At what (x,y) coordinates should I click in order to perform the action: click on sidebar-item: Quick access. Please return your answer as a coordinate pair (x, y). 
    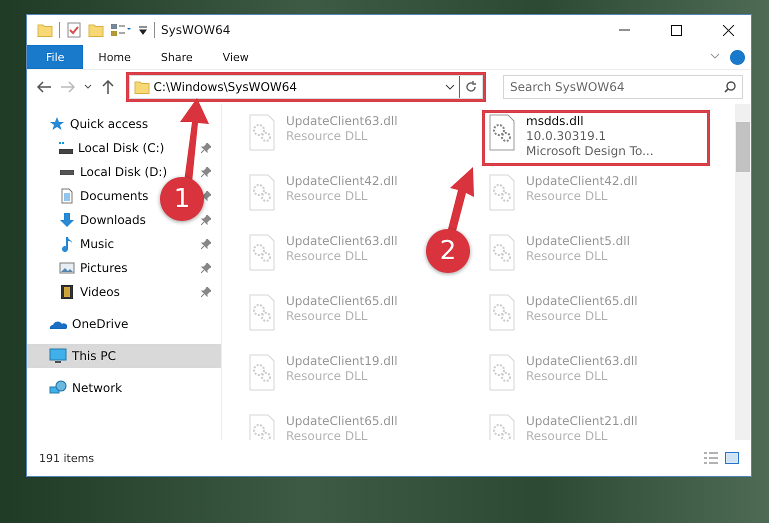
    Looking at the image, I should click on (89, 124).